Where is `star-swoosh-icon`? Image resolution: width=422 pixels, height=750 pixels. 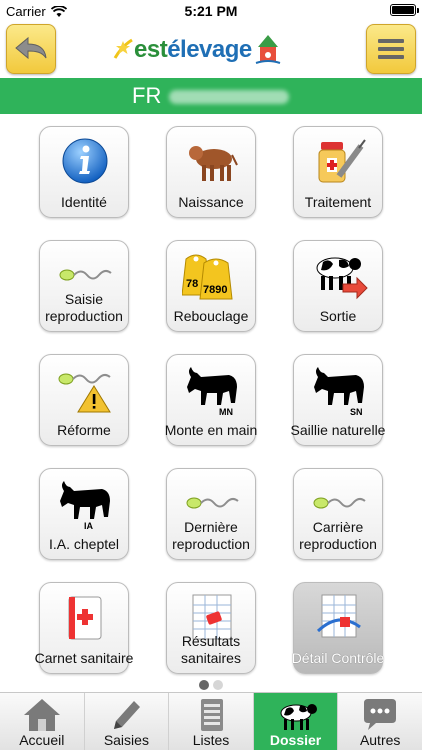 star-swoosh-icon is located at coordinates (123, 48).